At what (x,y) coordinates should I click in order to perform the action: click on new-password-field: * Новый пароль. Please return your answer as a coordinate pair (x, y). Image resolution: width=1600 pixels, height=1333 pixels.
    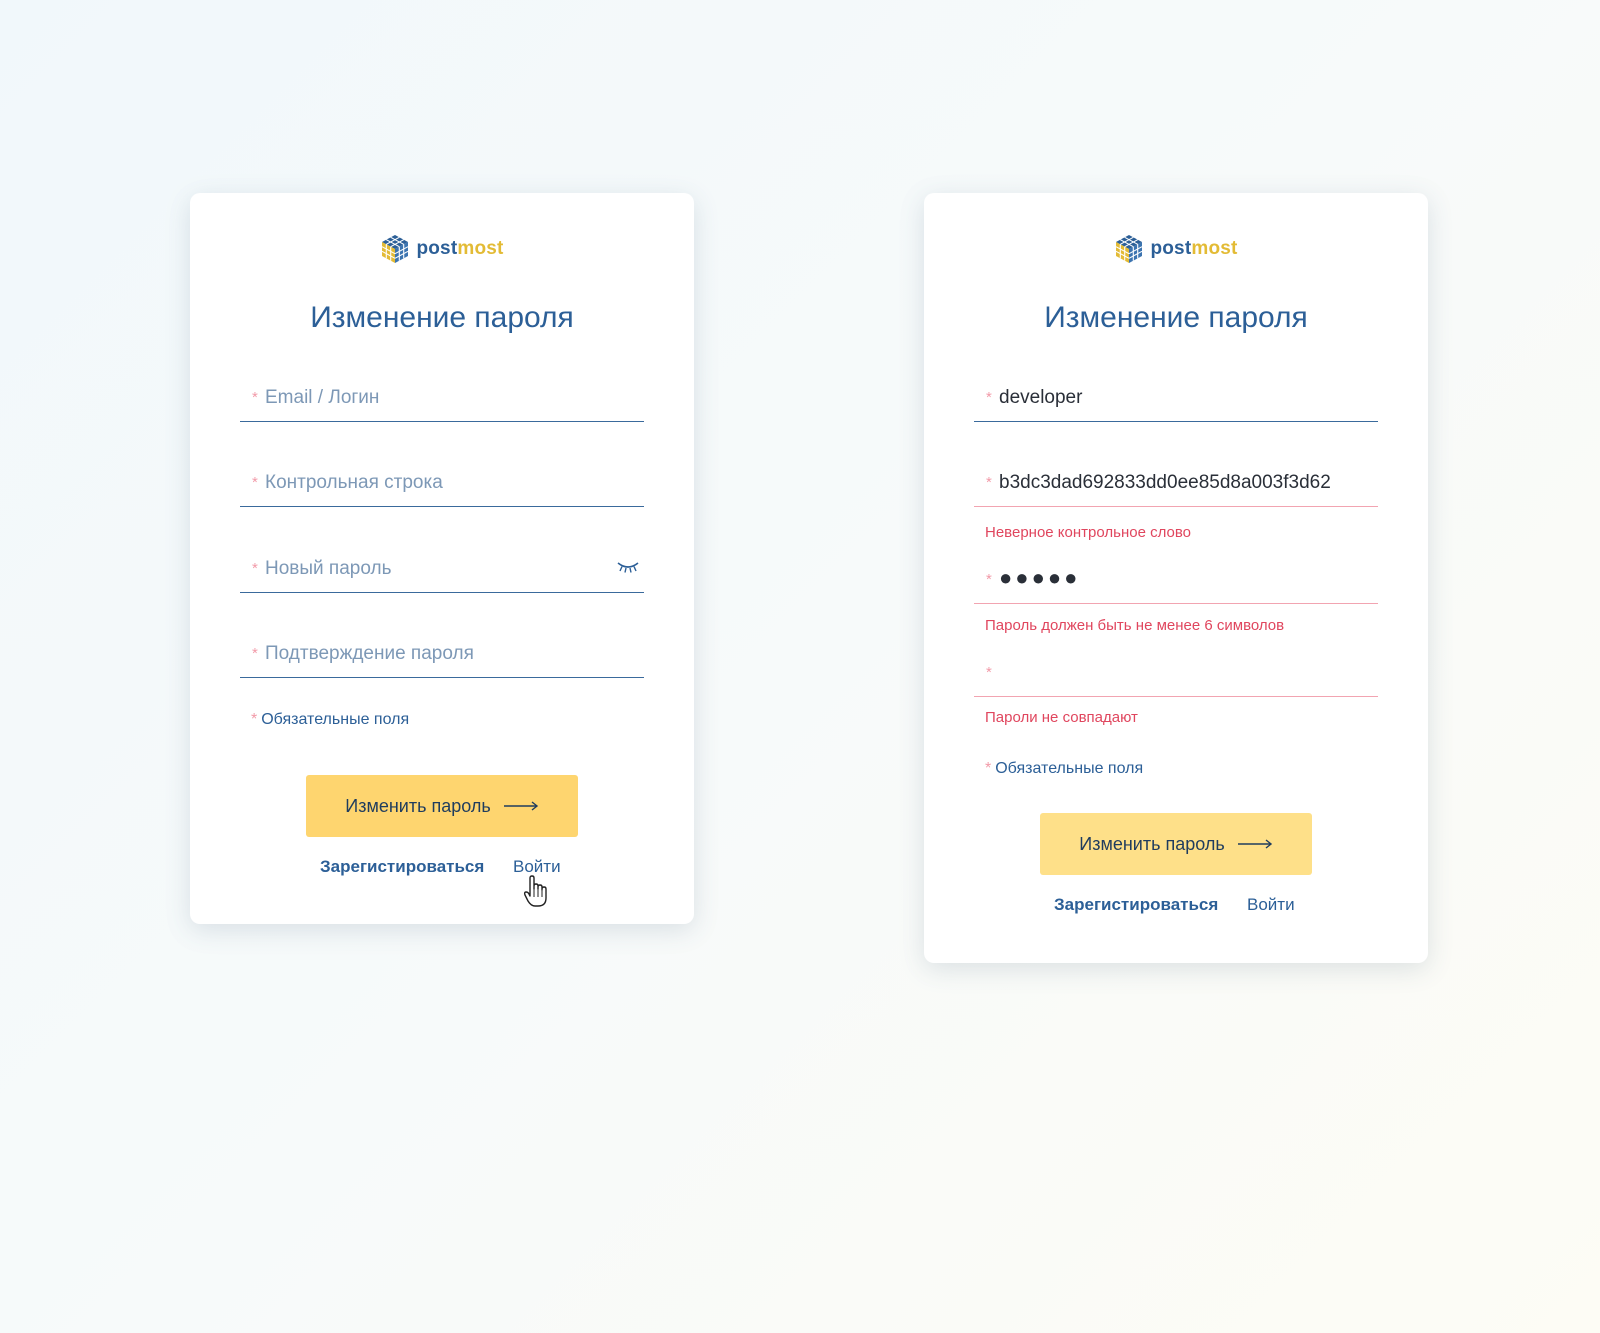
    Looking at the image, I should click on (442, 568).